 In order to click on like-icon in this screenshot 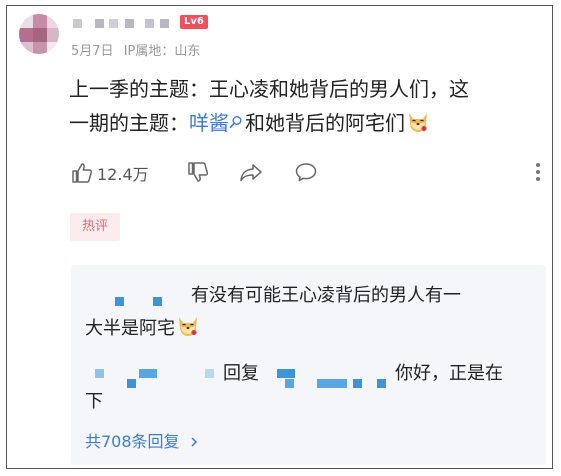, I will do `click(82, 173)`.